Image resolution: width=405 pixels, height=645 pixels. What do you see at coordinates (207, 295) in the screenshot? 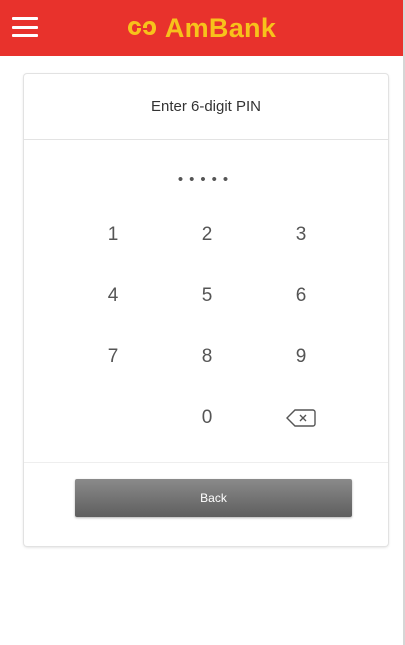
I see `key-5: 5` at bounding box center [207, 295].